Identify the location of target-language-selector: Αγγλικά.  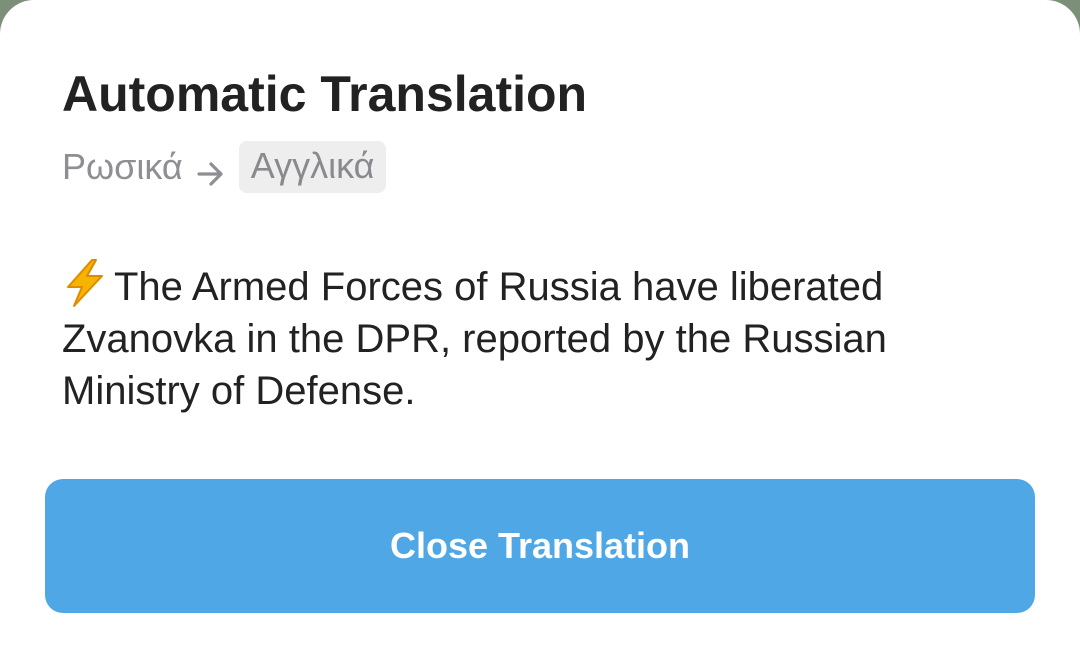
(312, 167).